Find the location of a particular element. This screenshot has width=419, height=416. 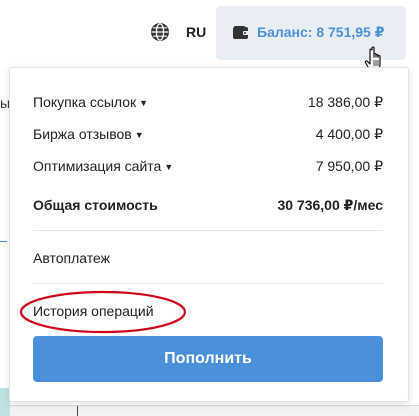

service-value: 7 950,00 ₽ is located at coordinates (349, 166).